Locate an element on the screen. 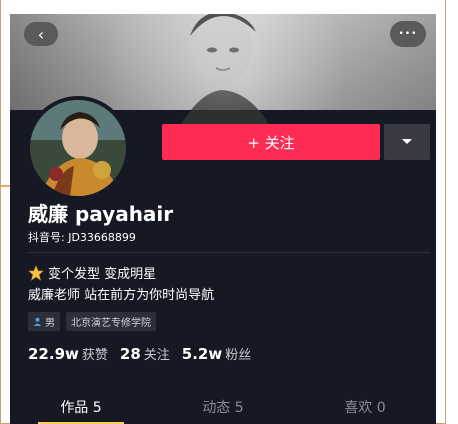 Image resolution: width=458 pixels, height=424 pixels. profile-tags: 男 北京演艺专修学院 is located at coordinates (92, 321).